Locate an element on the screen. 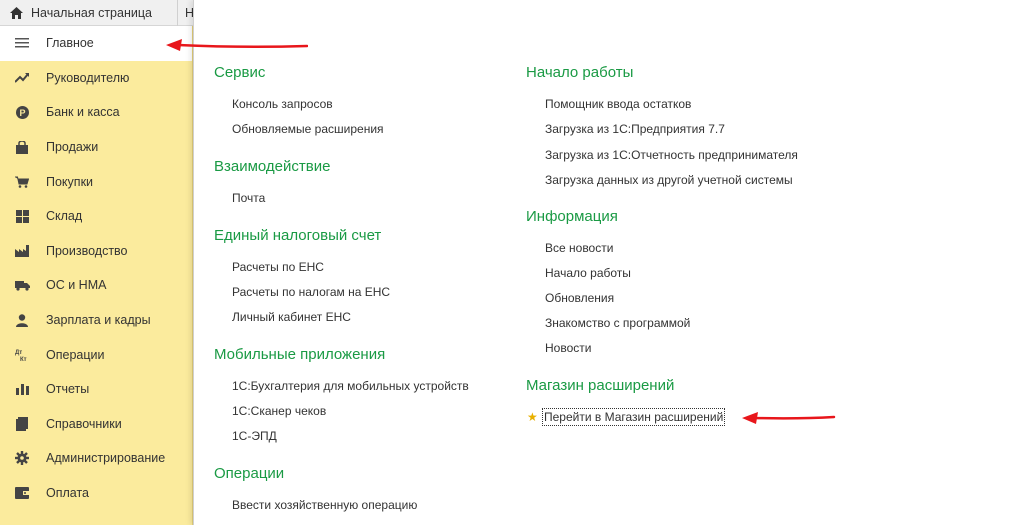 The height and width of the screenshot is (525, 1024). sidebar-item-label: ОС и НМА is located at coordinates (76, 285).